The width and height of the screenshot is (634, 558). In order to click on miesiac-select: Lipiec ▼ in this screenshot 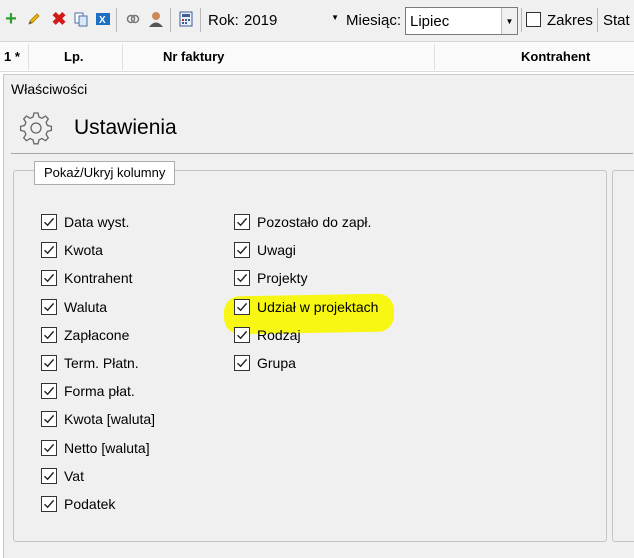, I will do `click(461, 21)`.